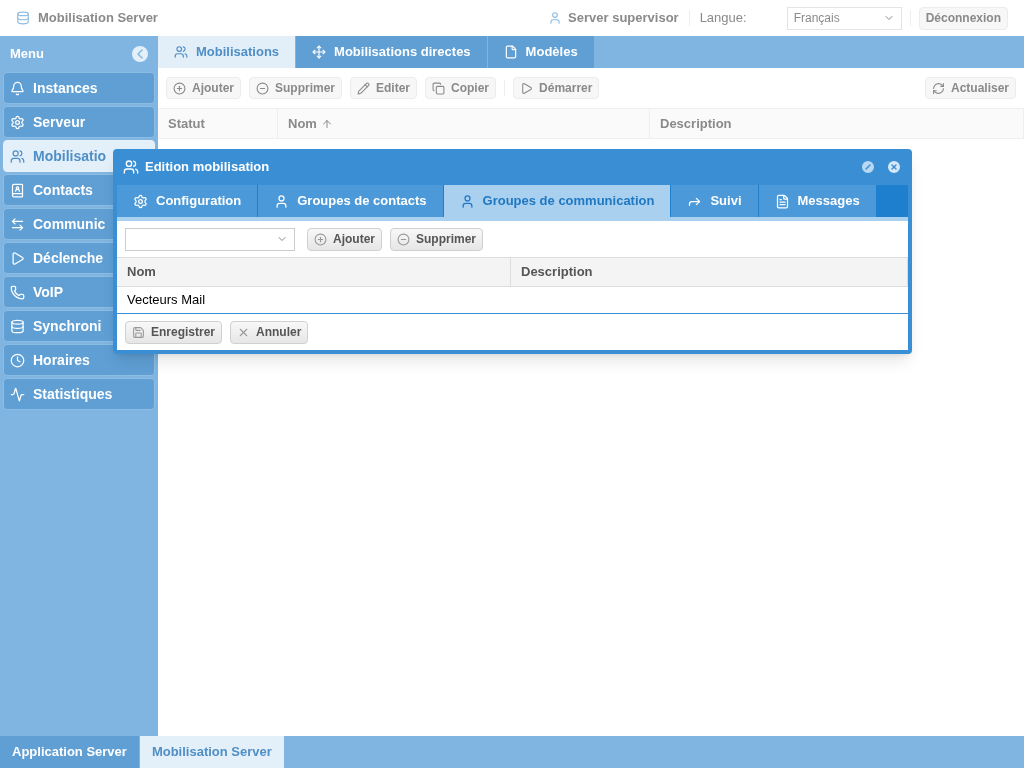 This screenshot has height=768, width=1024. I want to click on language-select: Français, so click(844, 18).